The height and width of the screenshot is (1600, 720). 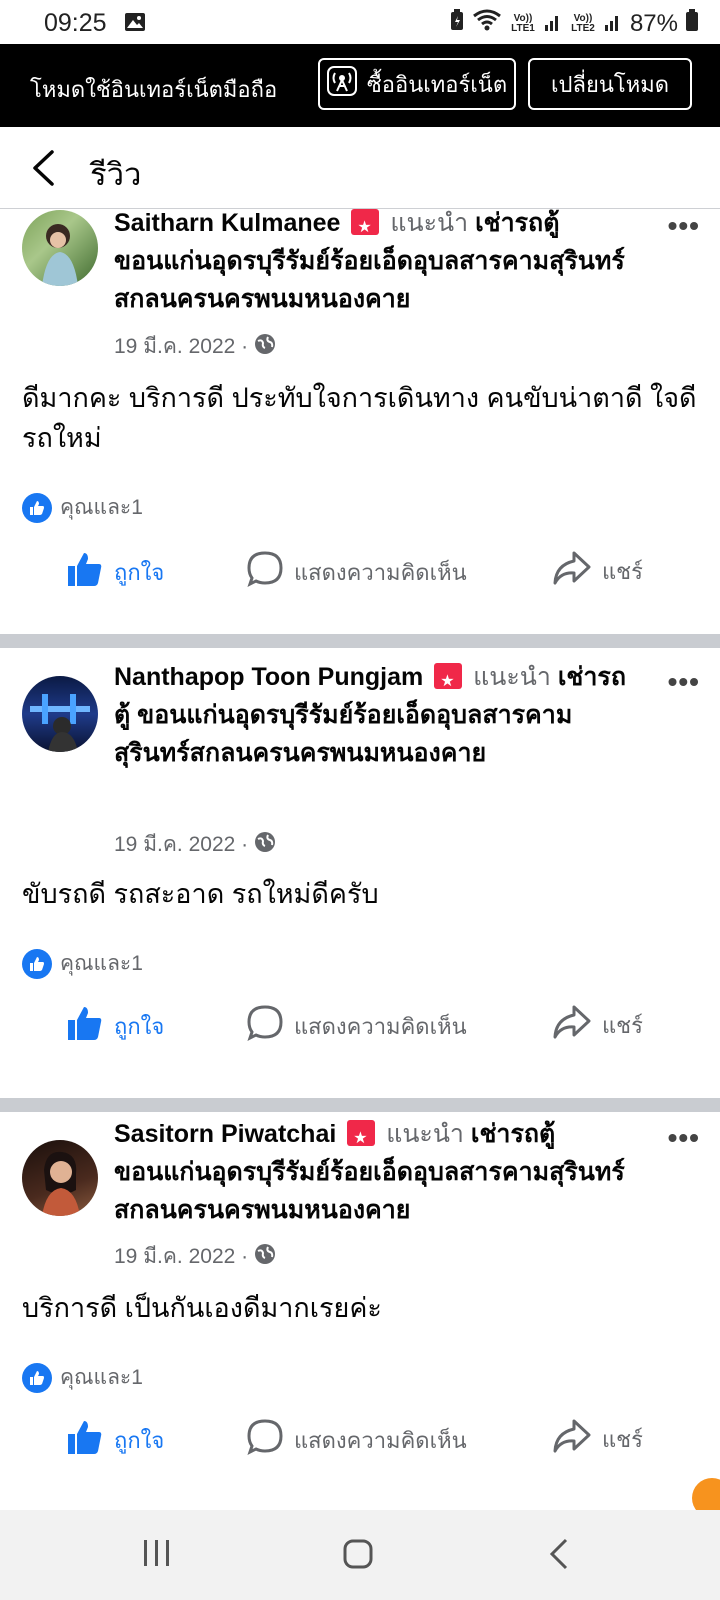 I want to click on switch-mode-button: เปลี่ยนโหมด, so click(x=610, y=84).